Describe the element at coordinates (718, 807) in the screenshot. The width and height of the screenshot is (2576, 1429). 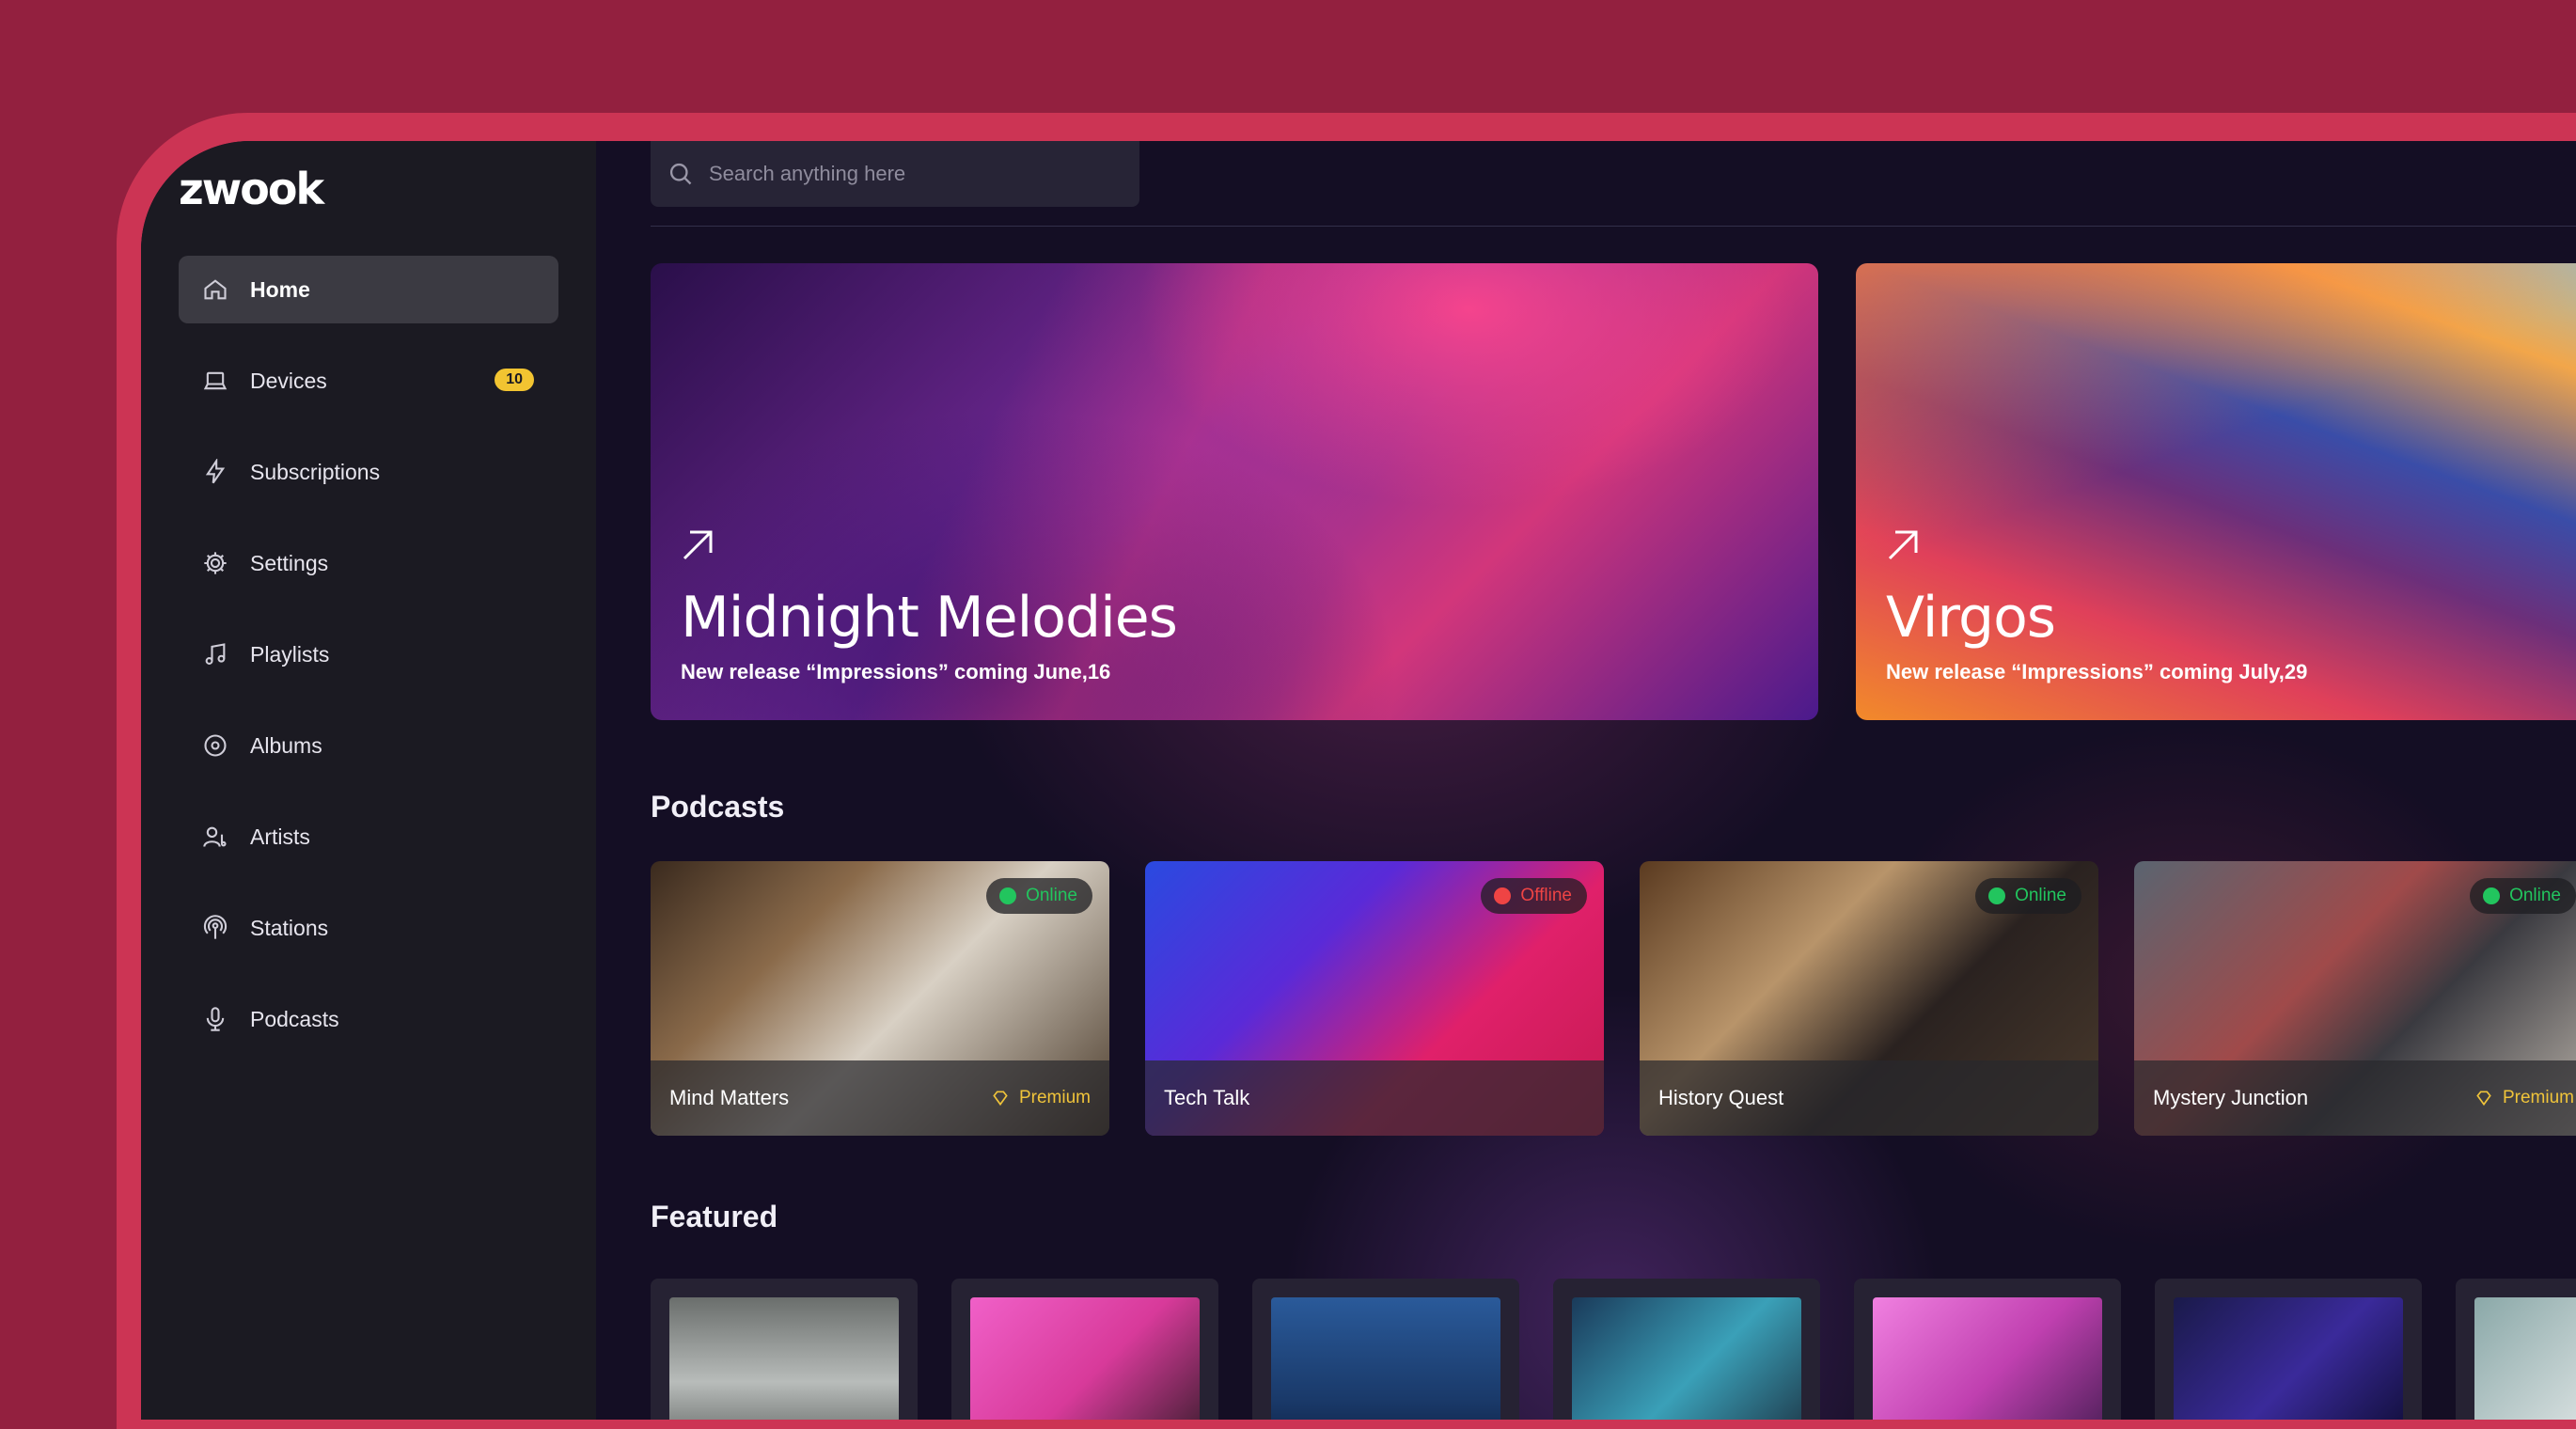
I see `section-title-podcasts: Podcasts` at that location.